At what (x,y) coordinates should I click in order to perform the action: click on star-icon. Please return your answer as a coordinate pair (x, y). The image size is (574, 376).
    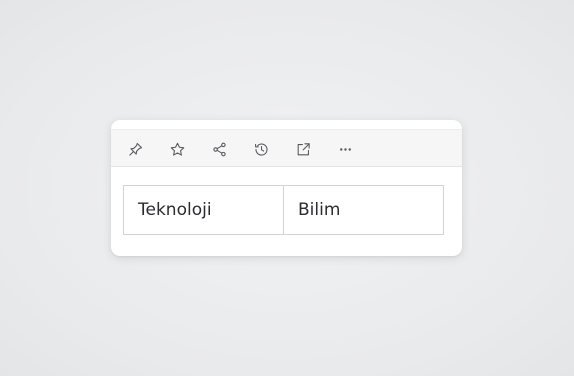
    Looking at the image, I should click on (177, 149).